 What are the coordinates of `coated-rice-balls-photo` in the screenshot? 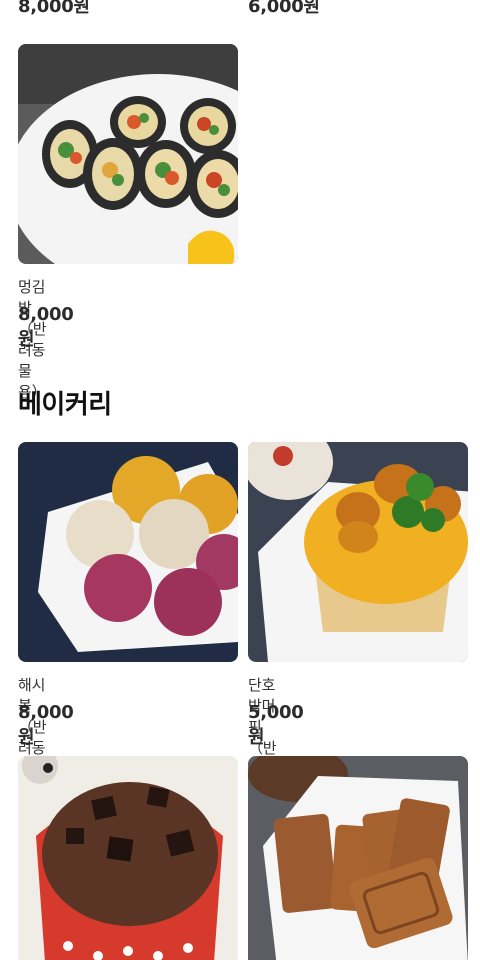 It's located at (128, 552).